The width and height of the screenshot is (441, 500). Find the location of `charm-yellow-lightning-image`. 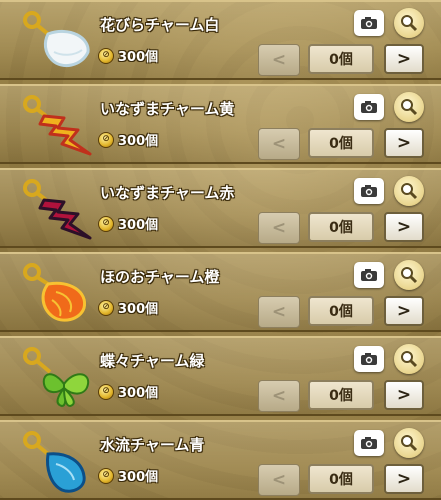

charm-yellow-lightning-image is located at coordinates (57, 125).